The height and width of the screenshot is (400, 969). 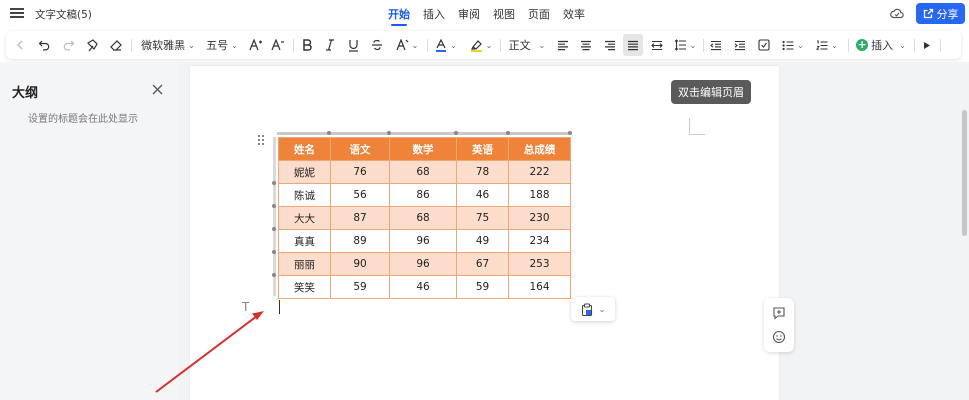 What do you see at coordinates (779, 325) in the screenshot?
I see `floating-action-panel` at bounding box center [779, 325].